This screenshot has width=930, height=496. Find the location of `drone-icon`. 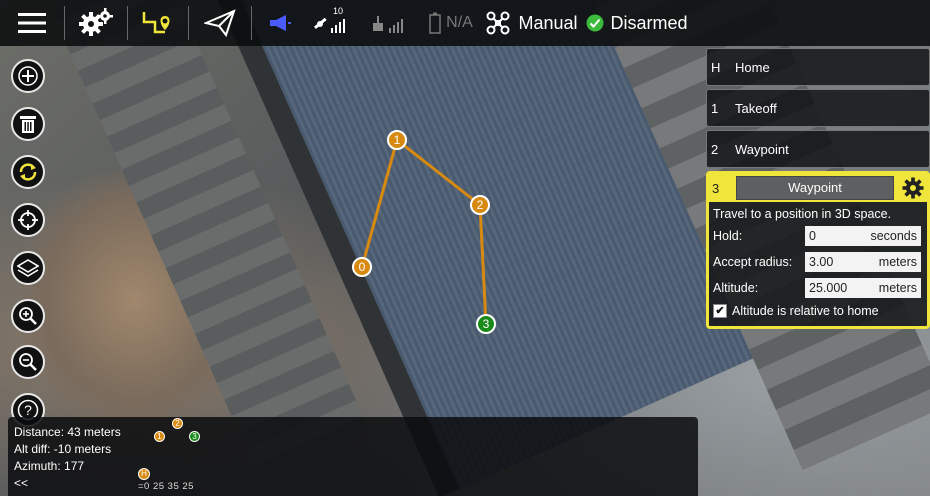

drone-icon is located at coordinates (498, 23).